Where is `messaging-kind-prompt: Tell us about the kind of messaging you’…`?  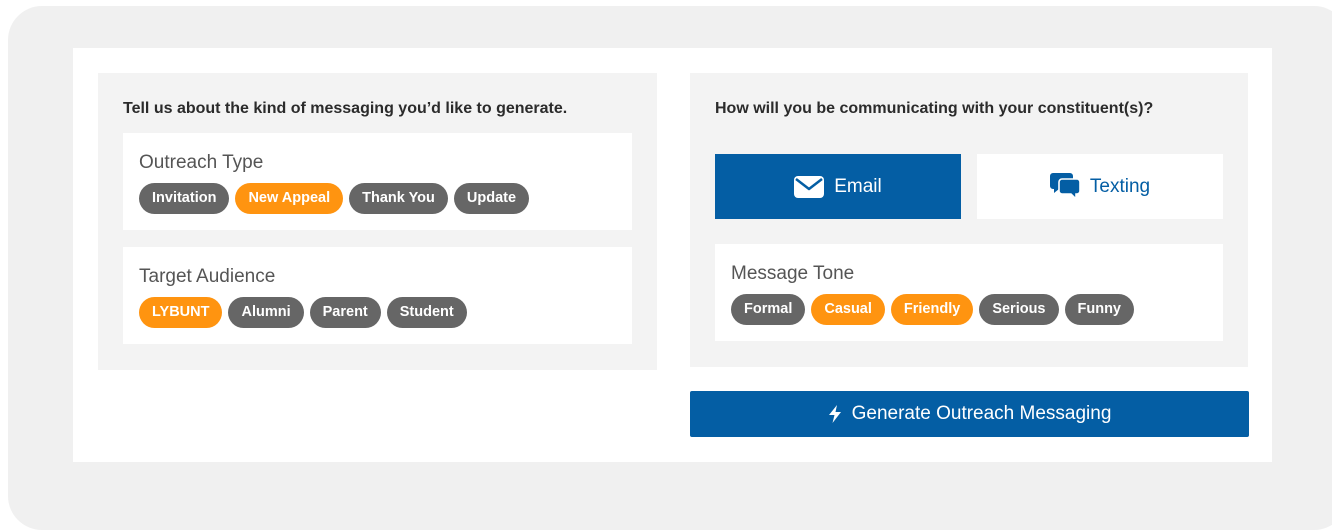
messaging-kind-prompt: Tell us about the kind of messaging you’… is located at coordinates (345, 108).